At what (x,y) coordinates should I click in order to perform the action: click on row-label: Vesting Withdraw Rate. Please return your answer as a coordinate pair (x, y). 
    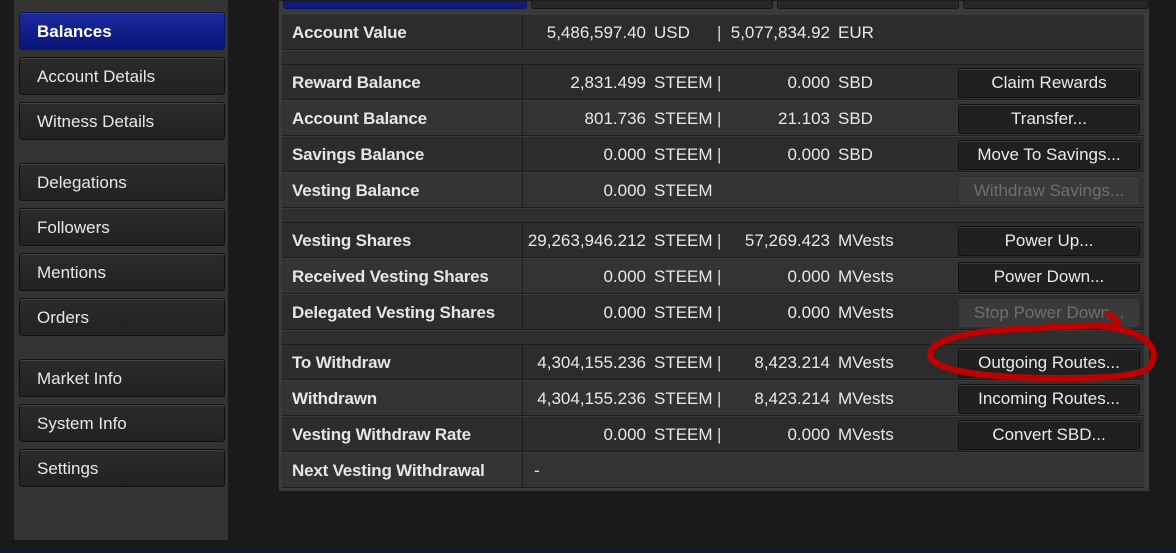
    Looking at the image, I should click on (381, 434).